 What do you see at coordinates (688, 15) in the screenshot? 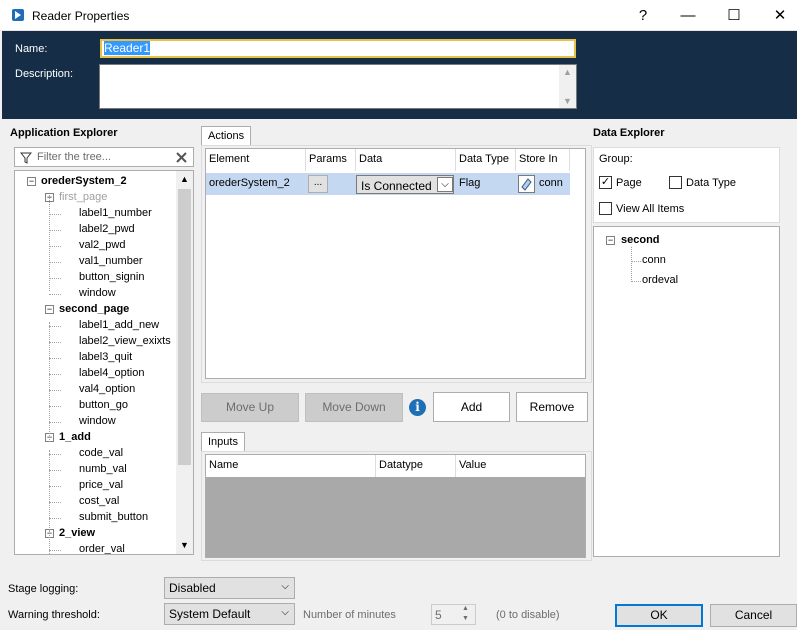
I see `minimize-button: —` at bounding box center [688, 15].